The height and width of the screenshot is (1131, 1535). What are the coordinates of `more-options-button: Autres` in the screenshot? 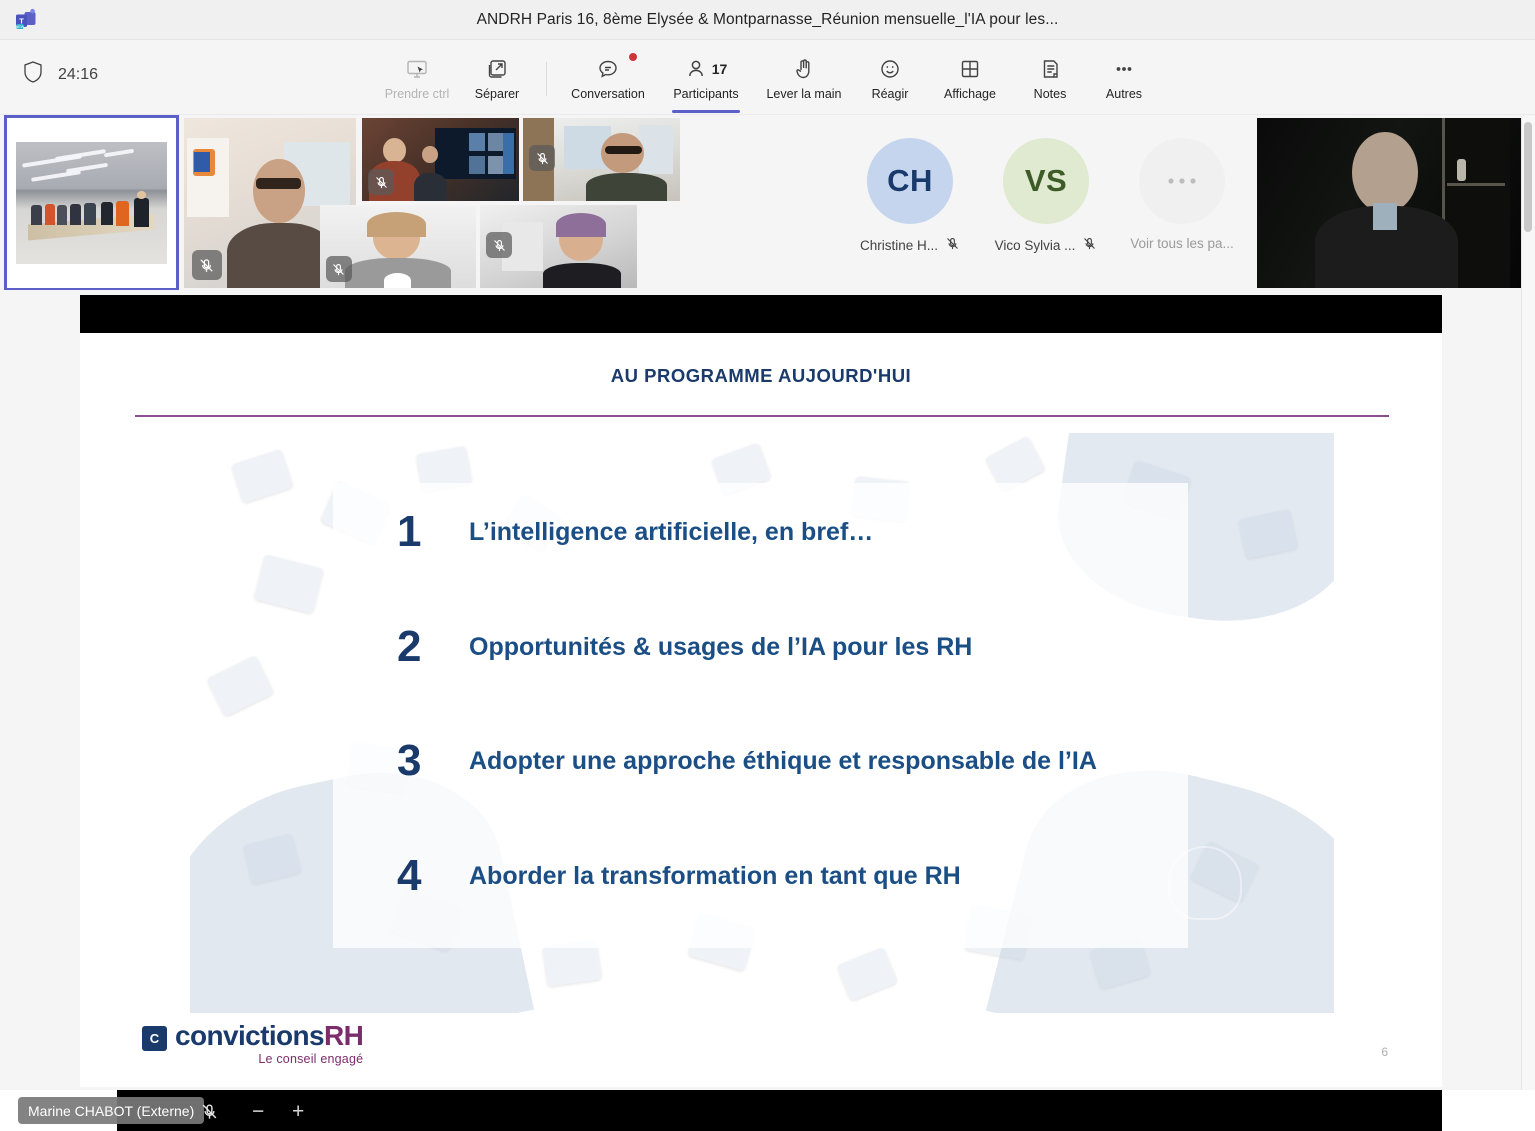 It's located at (1124, 78).